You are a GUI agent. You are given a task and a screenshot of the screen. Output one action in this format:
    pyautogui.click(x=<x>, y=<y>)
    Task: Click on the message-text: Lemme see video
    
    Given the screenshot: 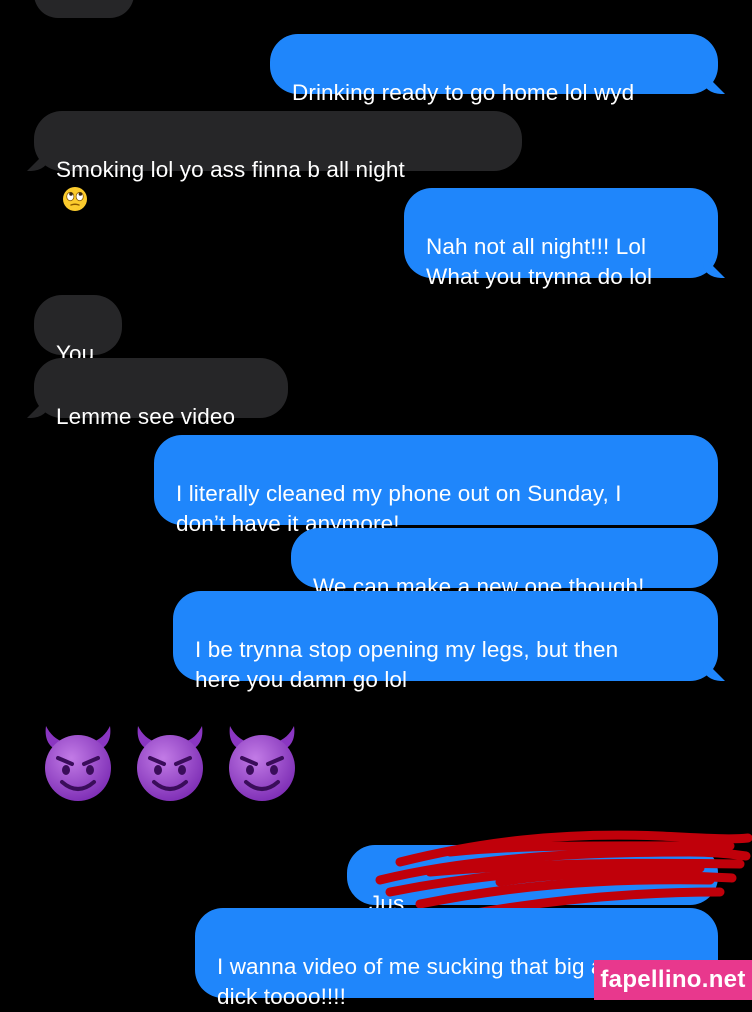 What is the action you would take?
    pyautogui.click(x=146, y=416)
    